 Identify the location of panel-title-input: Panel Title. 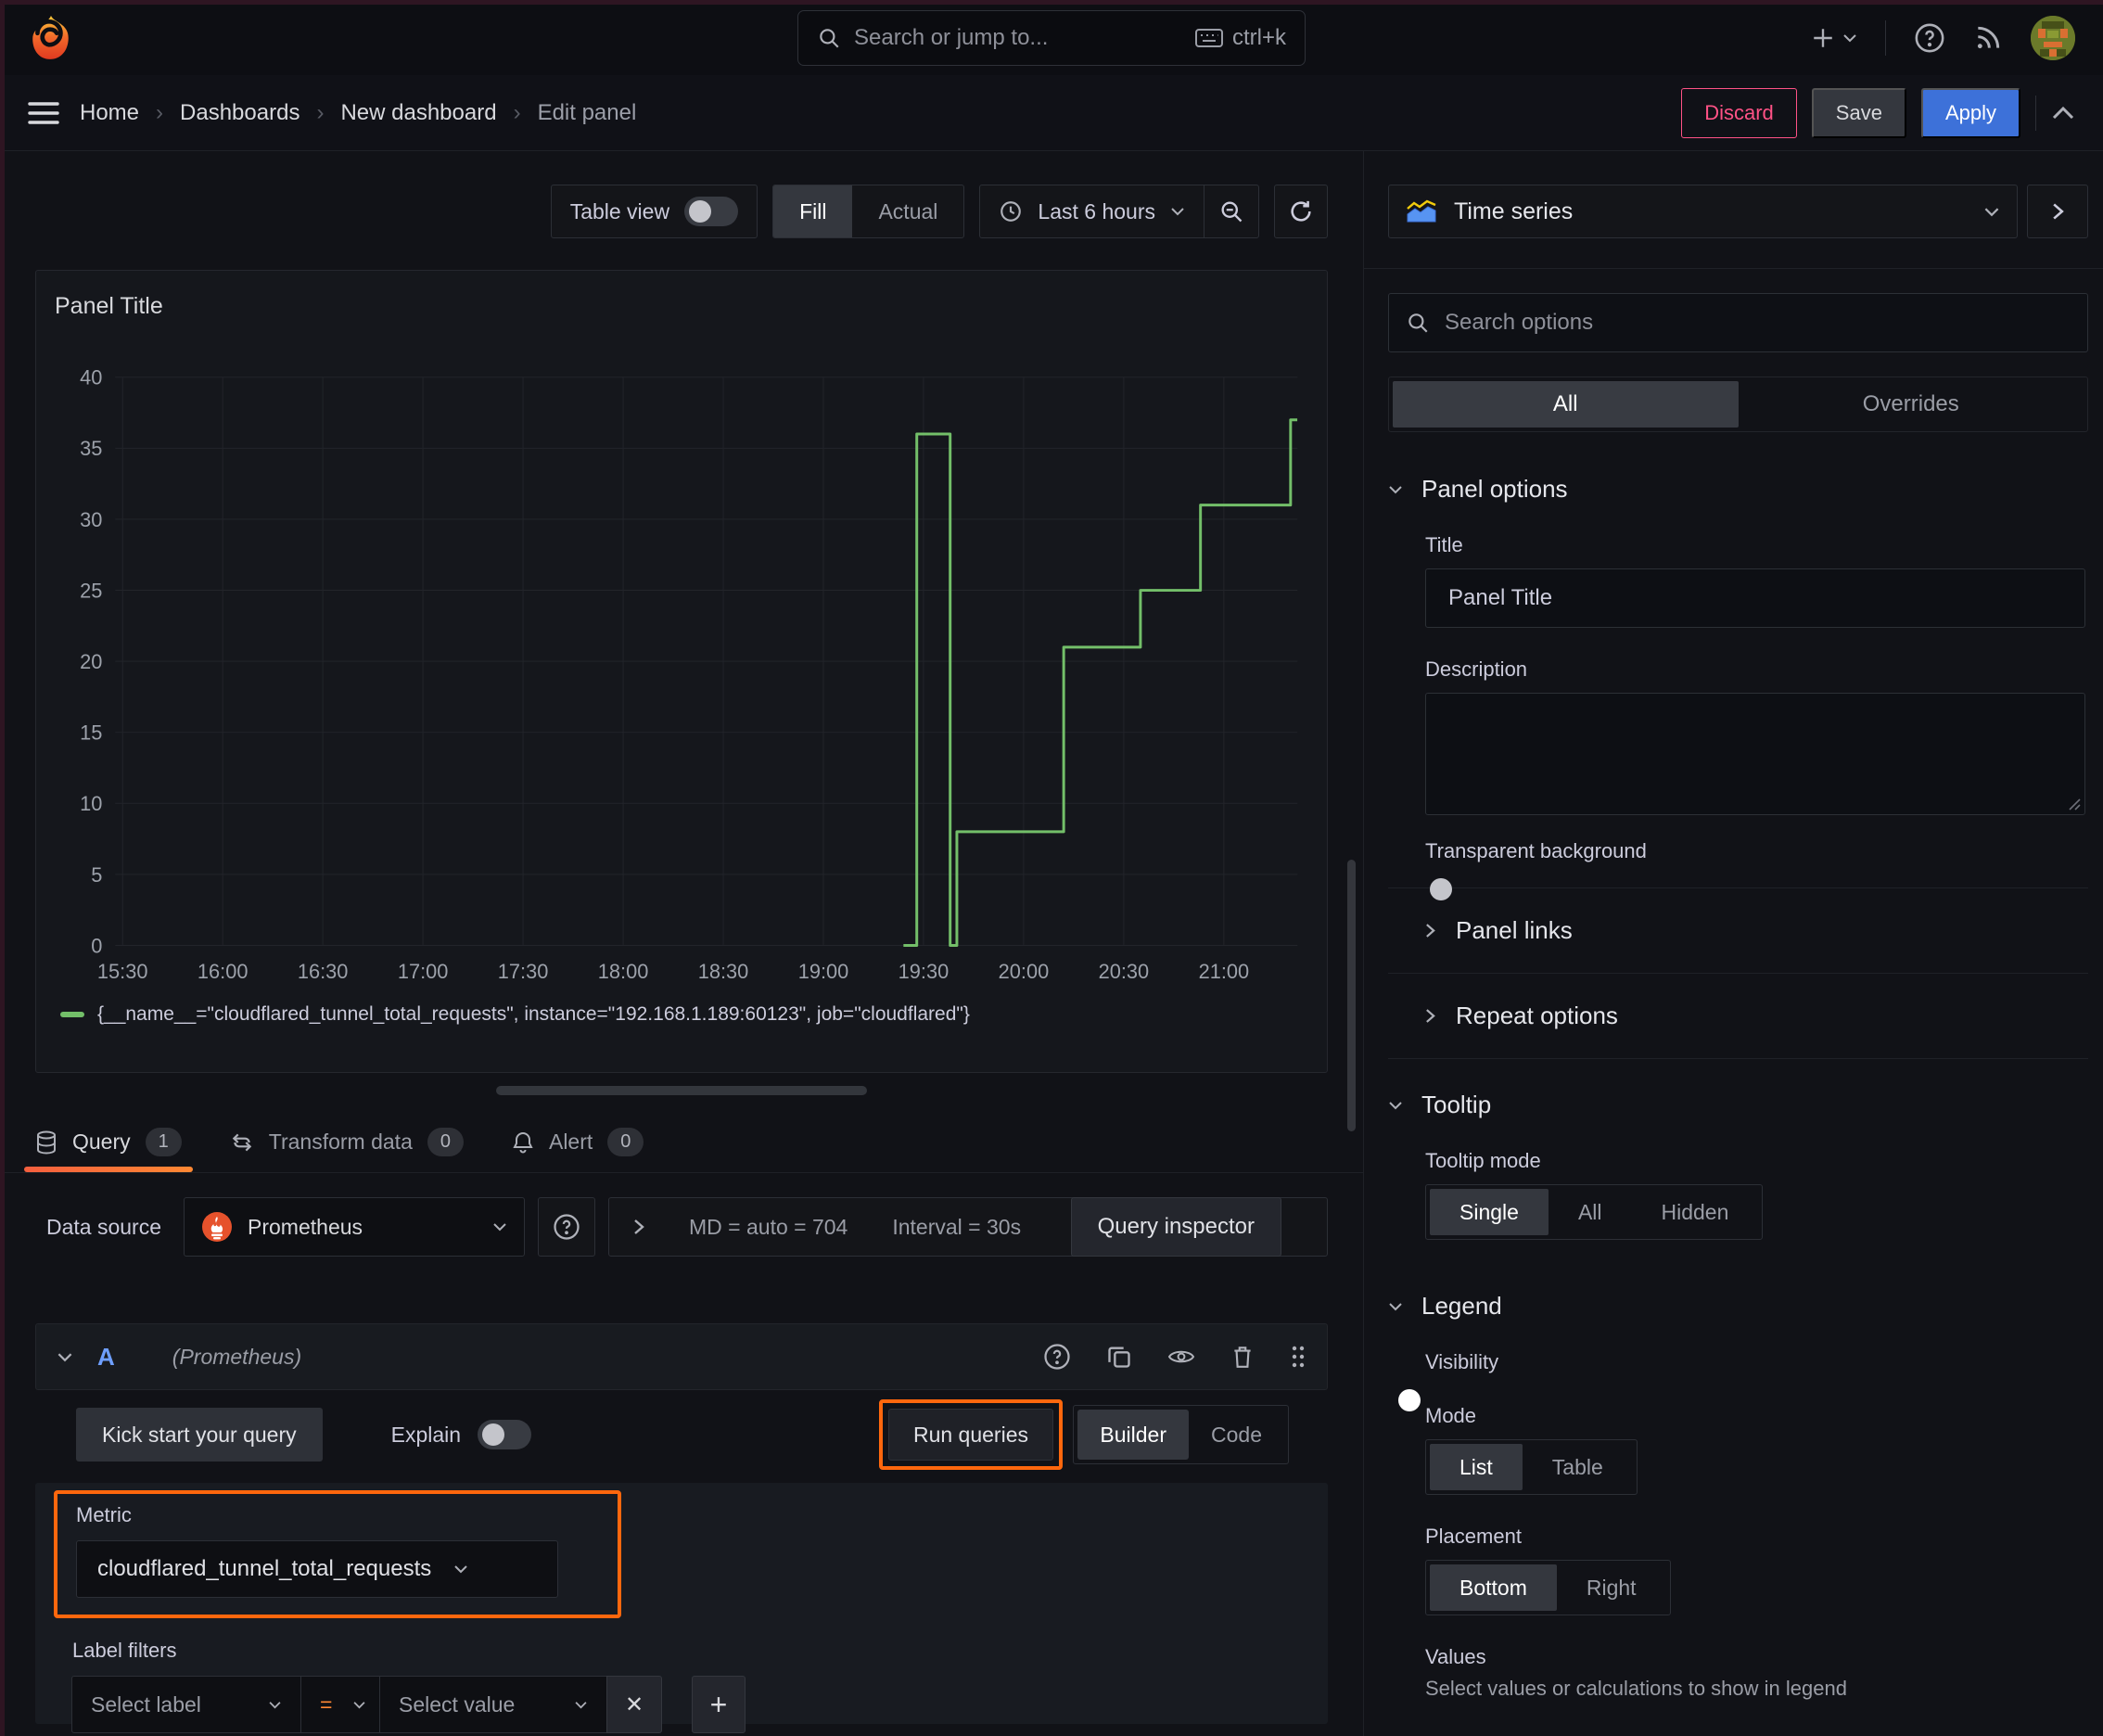
(1755, 598).